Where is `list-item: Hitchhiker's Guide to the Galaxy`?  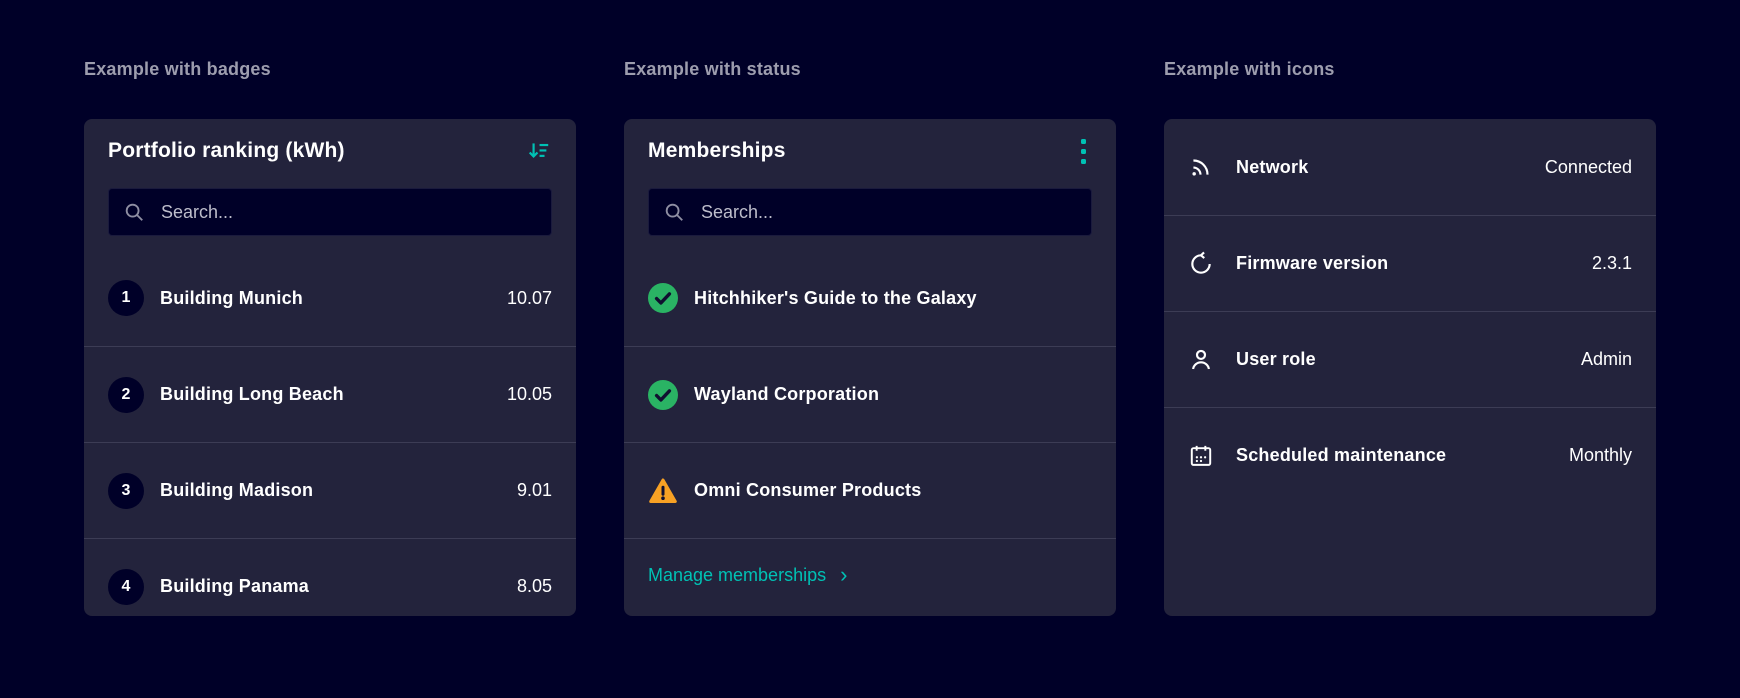 list-item: Hitchhiker's Guide to the Galaxy is located at coordinates (870, 298).